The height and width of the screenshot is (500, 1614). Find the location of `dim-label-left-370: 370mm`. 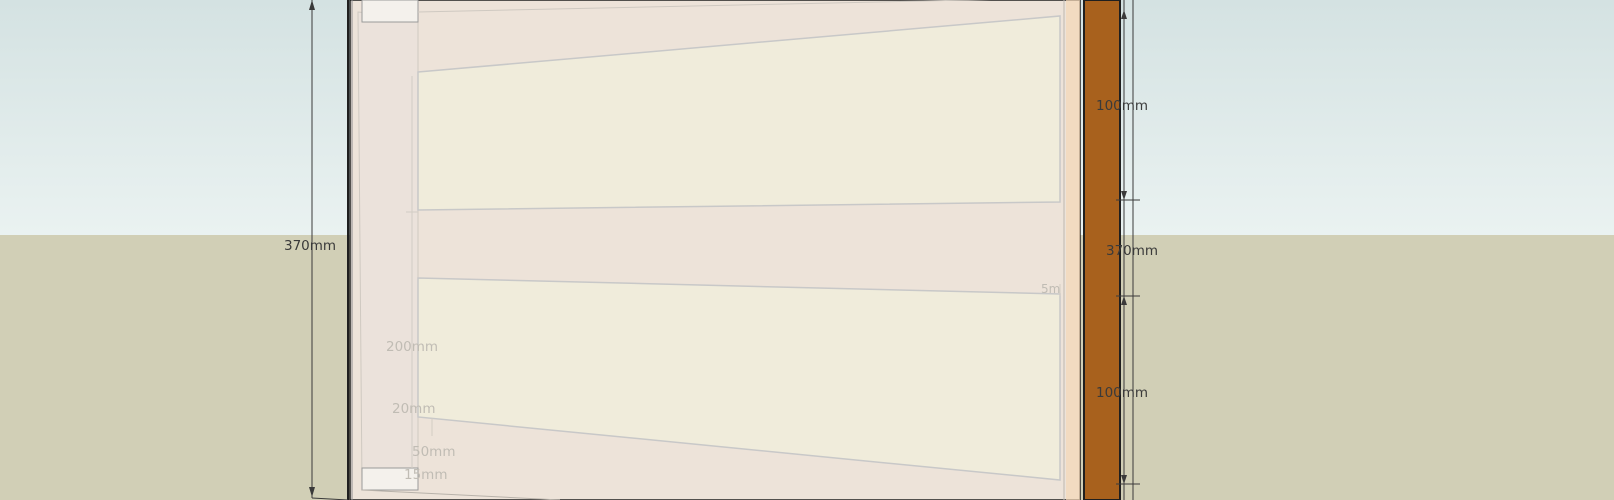

dim-label-left-370: 370mm is located at coordinates (310, 246).